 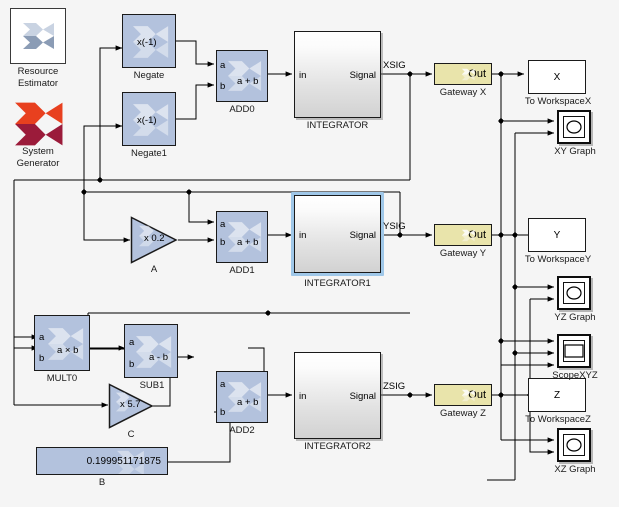 What do you see at coordinates (38, 77) in the screenshot?
I see `resource-estimator-caption: Resource Estimator` at bounding box center [38, 77].